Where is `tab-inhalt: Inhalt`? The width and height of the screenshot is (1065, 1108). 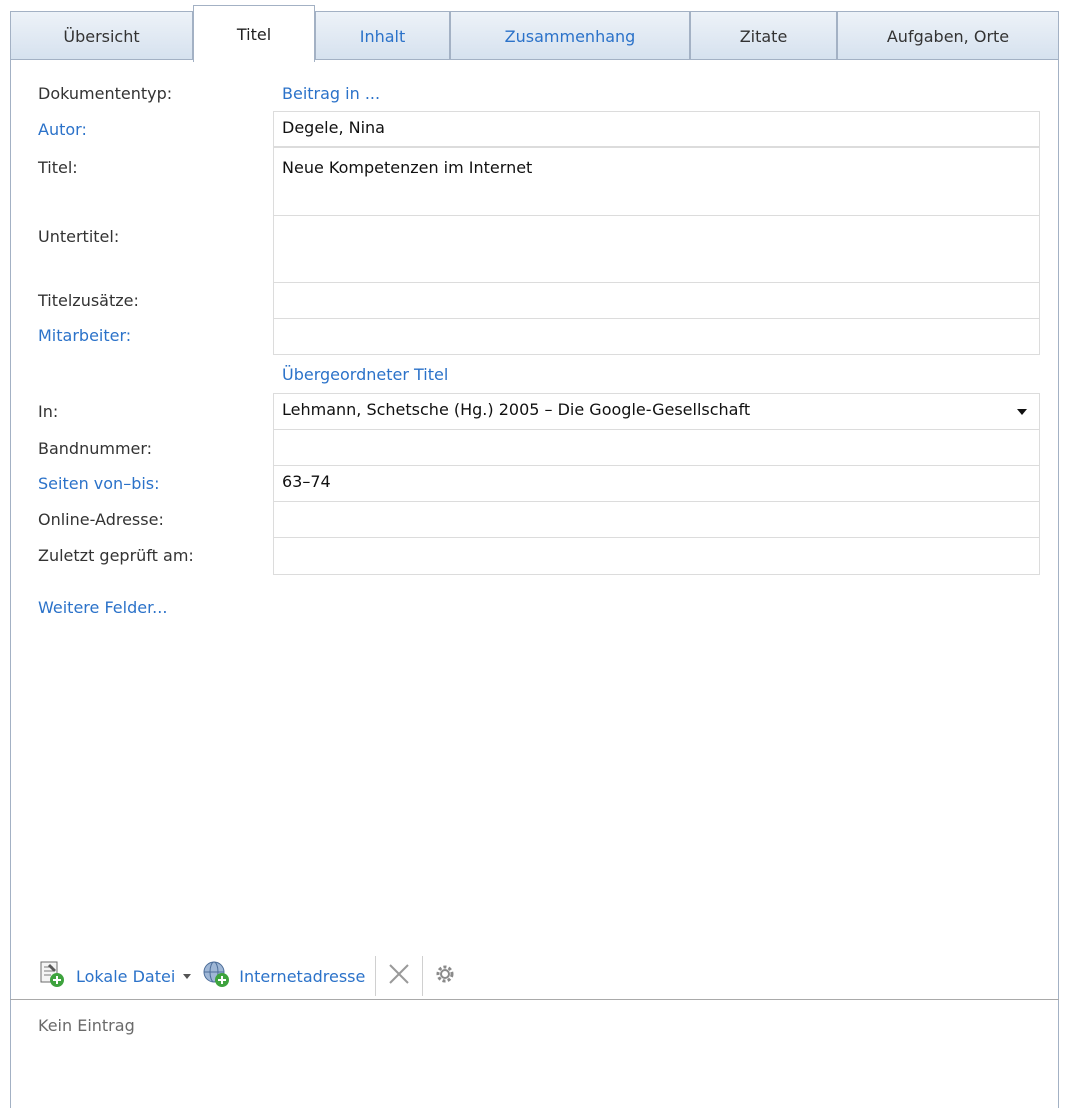
tab-inhalt: Inhalt is located at coordinates (382, 36).